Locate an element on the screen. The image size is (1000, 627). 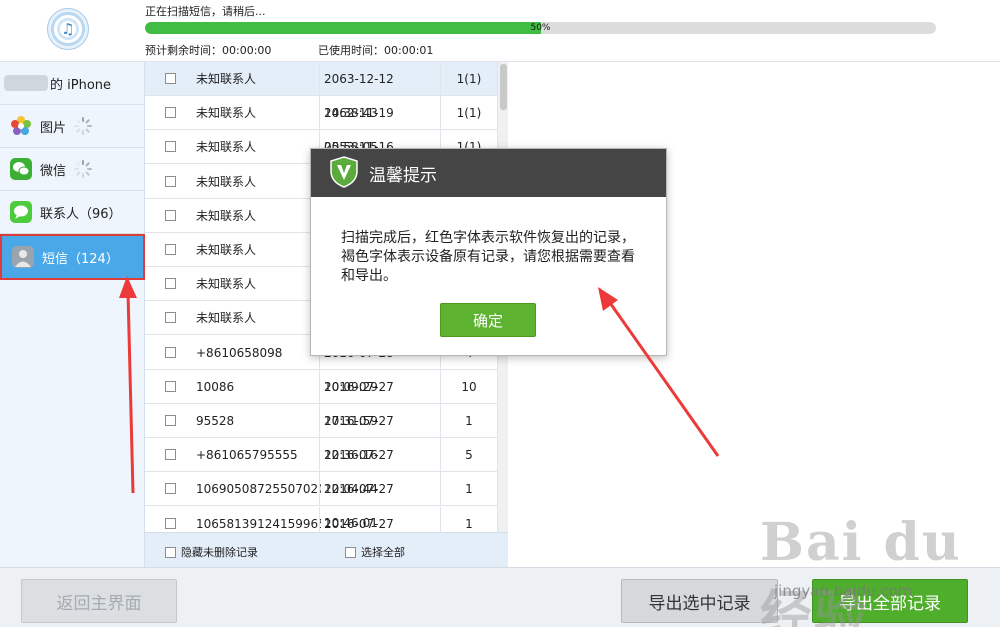
message-count: 10 is located at coordinates (469, 386).